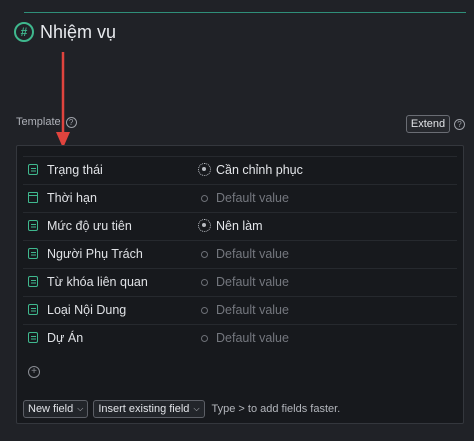  I want to click on field-row: Trạng thái Cần chỉnh phục, so click(240, 169).